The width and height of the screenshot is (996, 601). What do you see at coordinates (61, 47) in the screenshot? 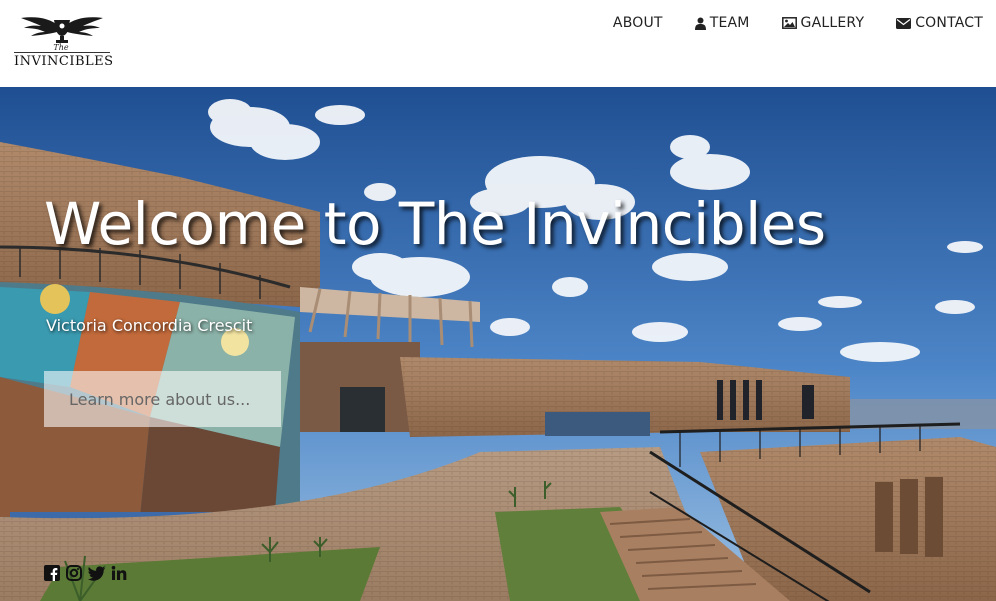
I see `brand-tagline: The` at bounding box center [61, 47].